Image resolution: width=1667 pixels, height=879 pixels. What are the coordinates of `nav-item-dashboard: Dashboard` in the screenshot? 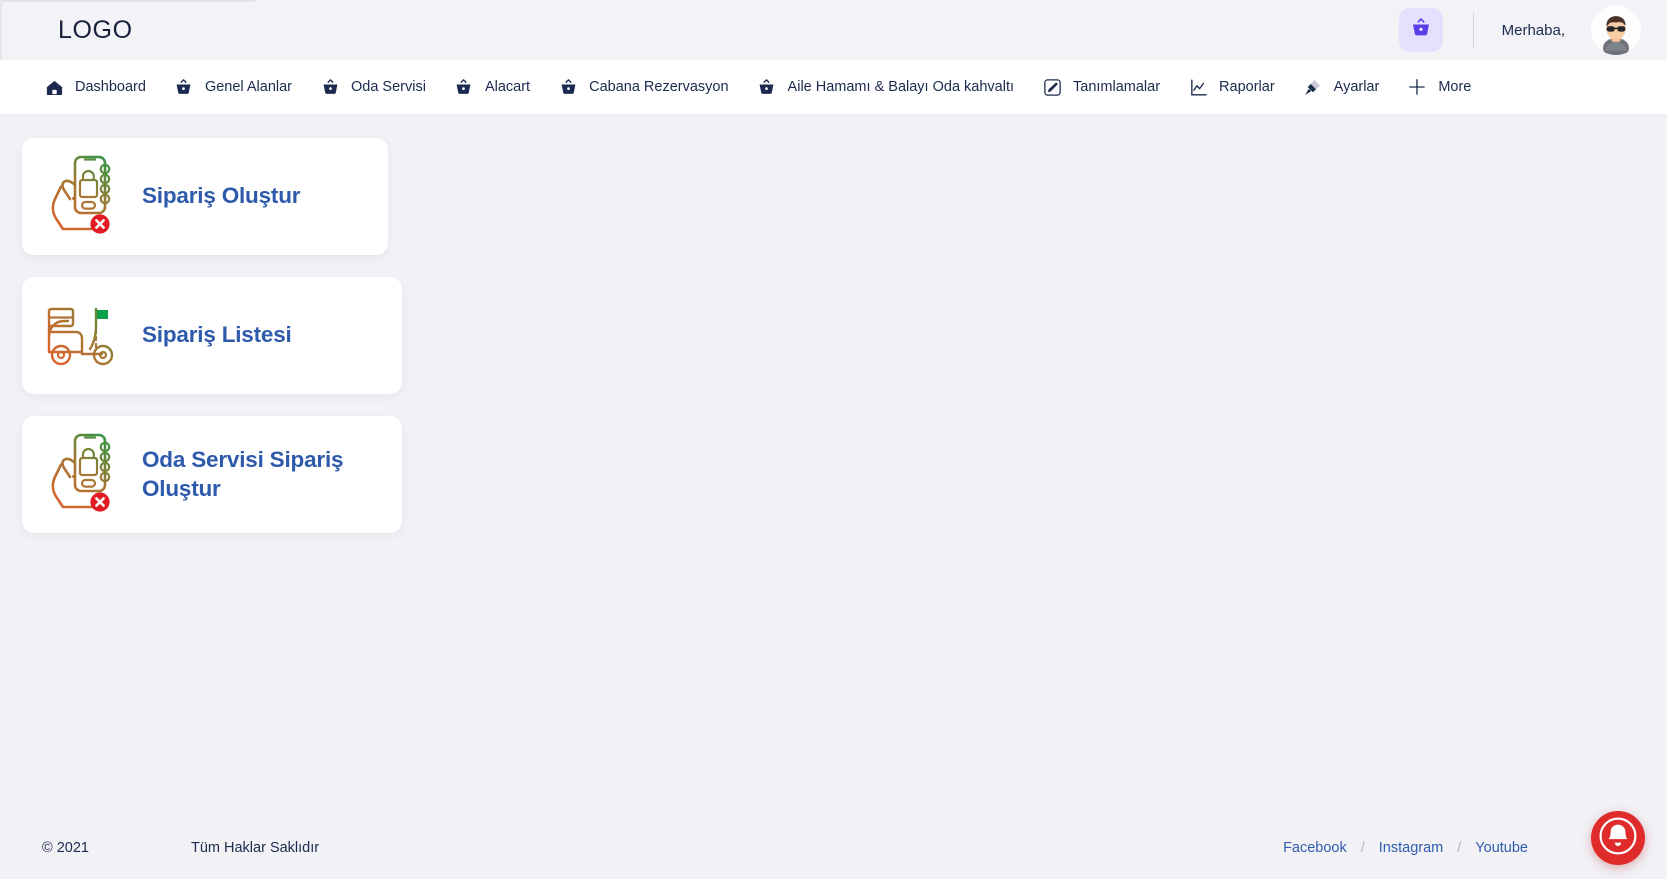 It's located at (98, 87).